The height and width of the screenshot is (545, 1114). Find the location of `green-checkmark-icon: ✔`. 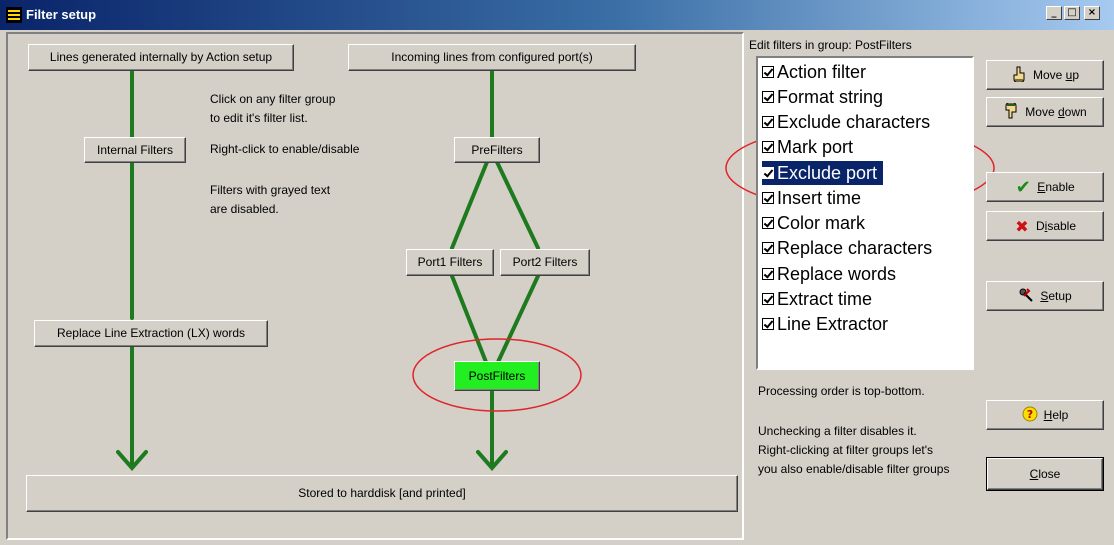

green-checkmark-icon: ✔ is located at coordinates (1023, 187).